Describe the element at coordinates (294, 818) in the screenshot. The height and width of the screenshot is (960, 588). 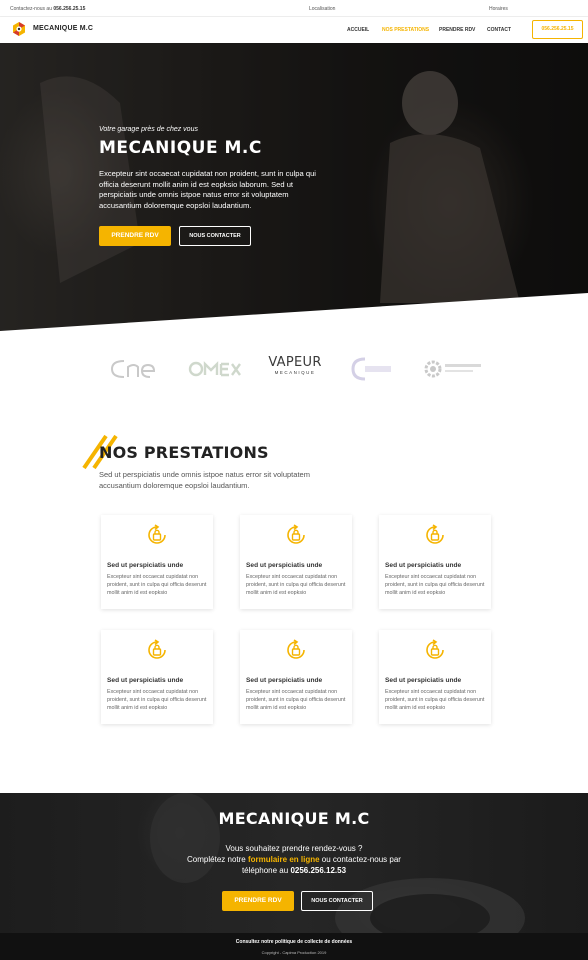
I see `cta-title: MECANIQUE M.C` at that location.